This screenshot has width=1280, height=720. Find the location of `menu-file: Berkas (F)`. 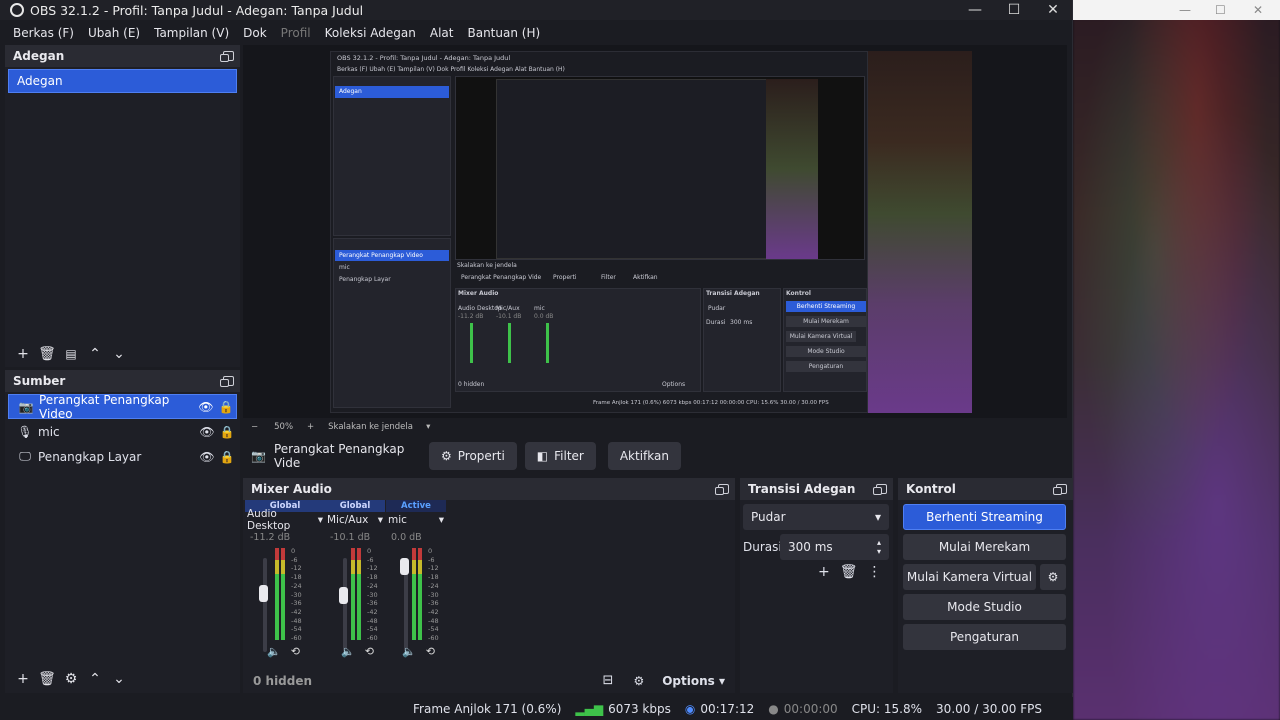

menu-file: Berkas (F) is located at coordinates (43, 33).